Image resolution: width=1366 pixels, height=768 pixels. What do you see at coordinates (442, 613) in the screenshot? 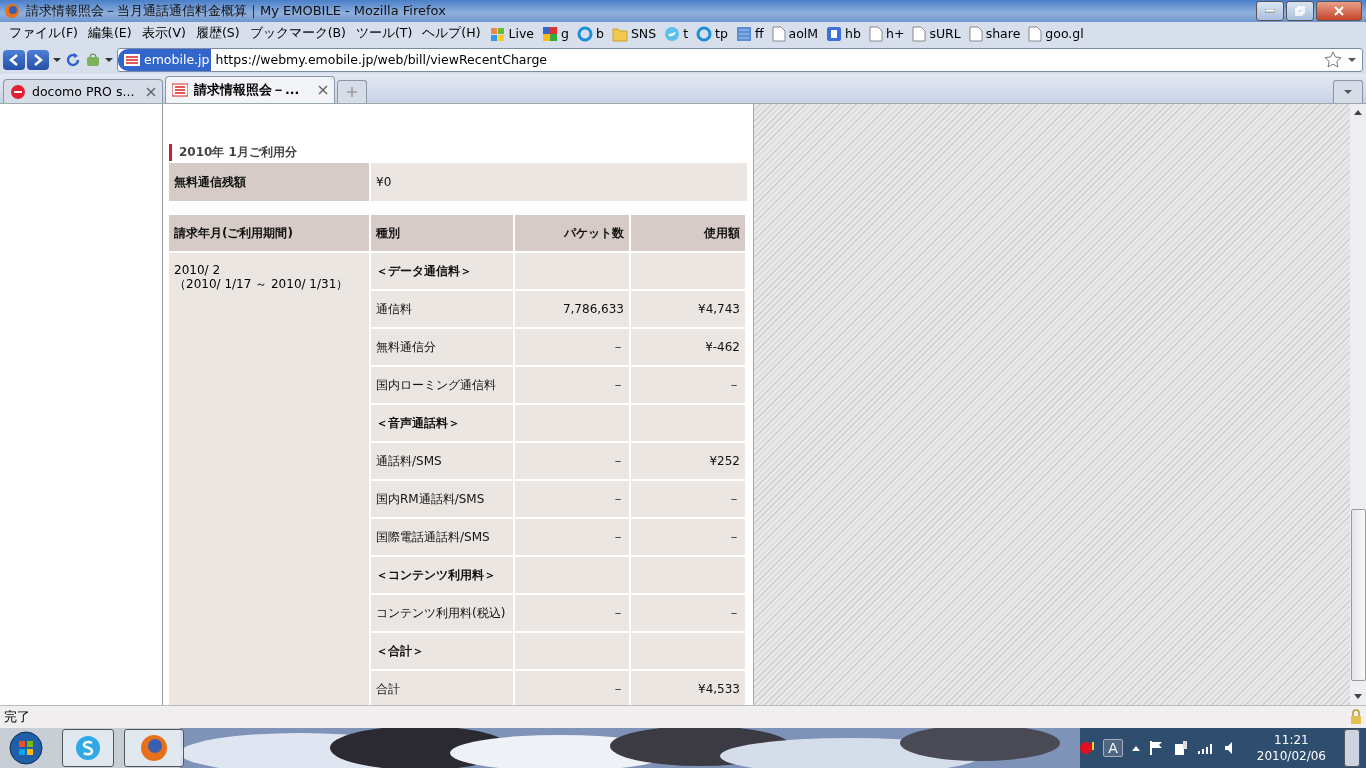
I see `table-cell: コンテンツ利用料(税込)` at bounding box center [442, 613].